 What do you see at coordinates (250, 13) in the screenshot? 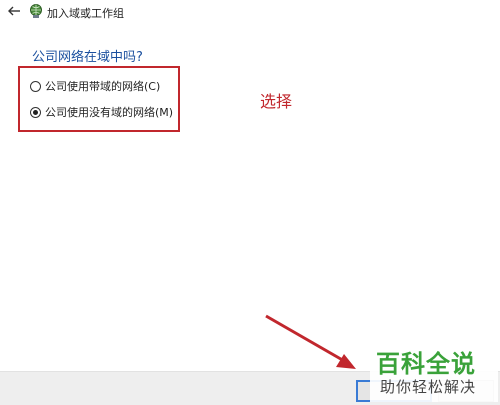
I see `title-bar: 加入域或工作组` at bounding box center [250, 13].